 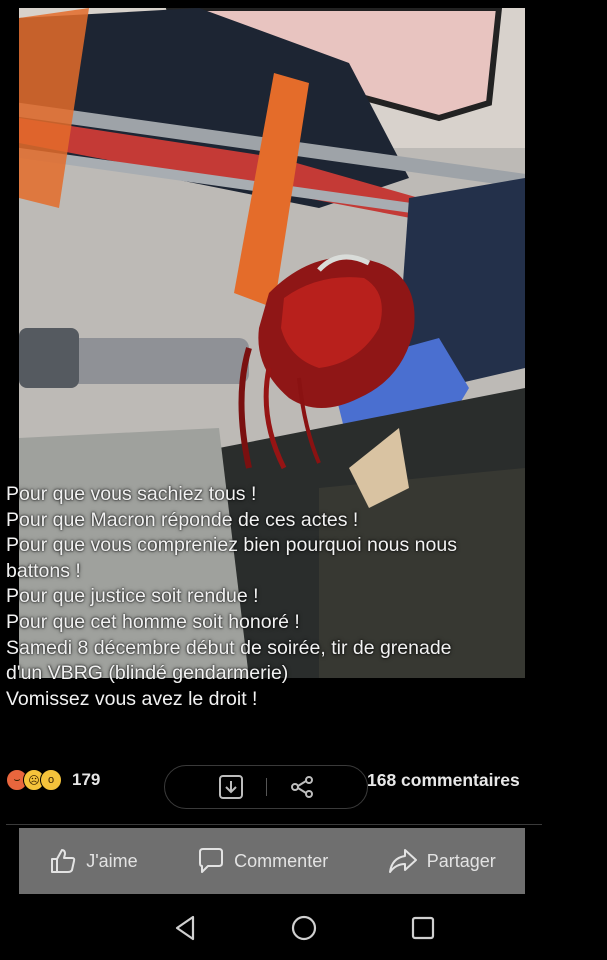 I want to click on comment-bubble-icon, so click(x=211, y=860).